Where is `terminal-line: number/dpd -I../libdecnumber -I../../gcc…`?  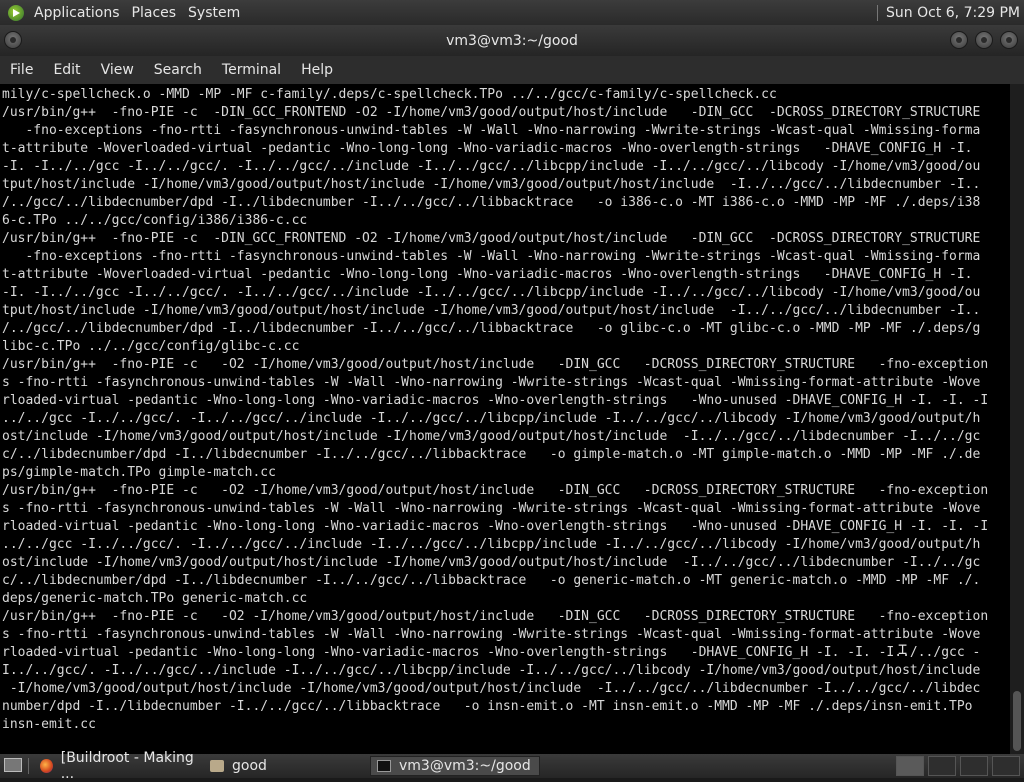 terminal-line: number/dpd -I../libdecnumber -I../../gcc… is located at coordinates (487, 706).